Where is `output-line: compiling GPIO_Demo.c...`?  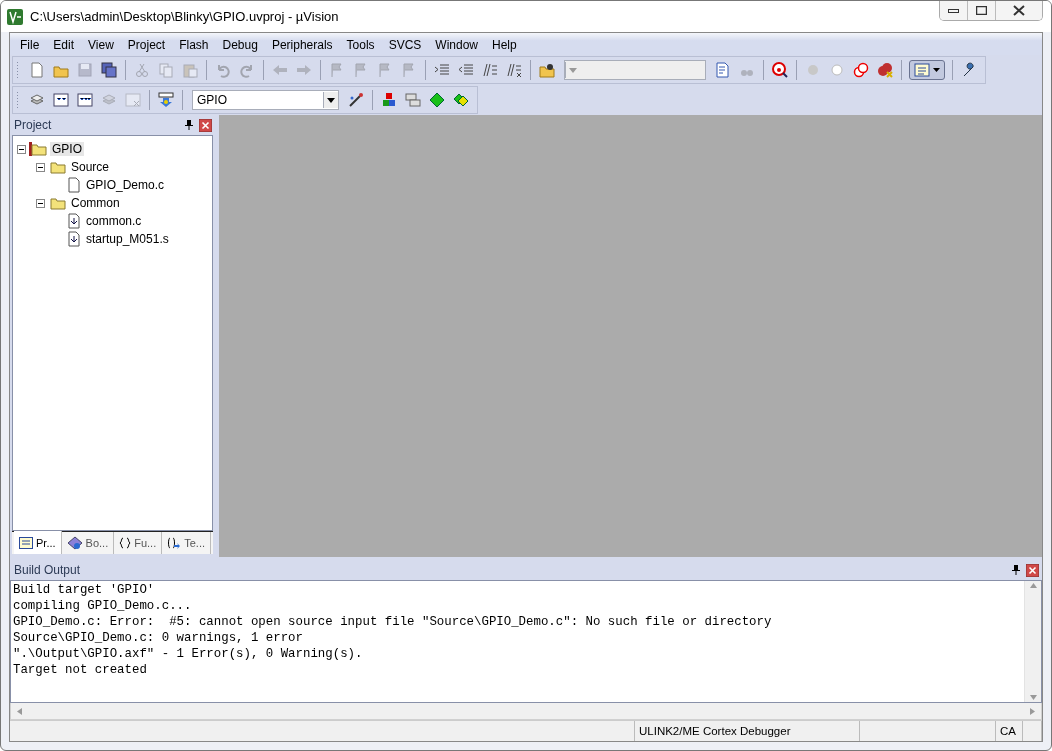
output-line: compiling GPIO_Demo.c... is located at coordinates (103, 606).